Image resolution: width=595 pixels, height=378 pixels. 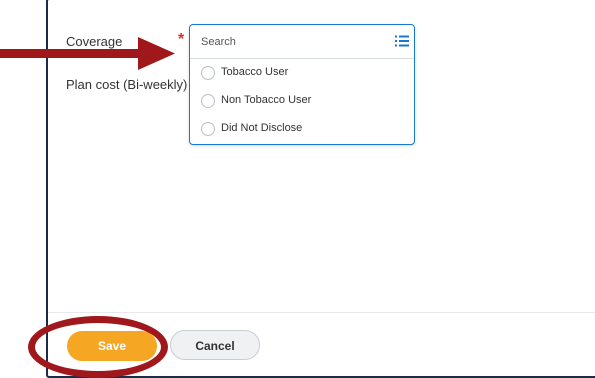 I want to click on search-row, so click(x=302, y=42).